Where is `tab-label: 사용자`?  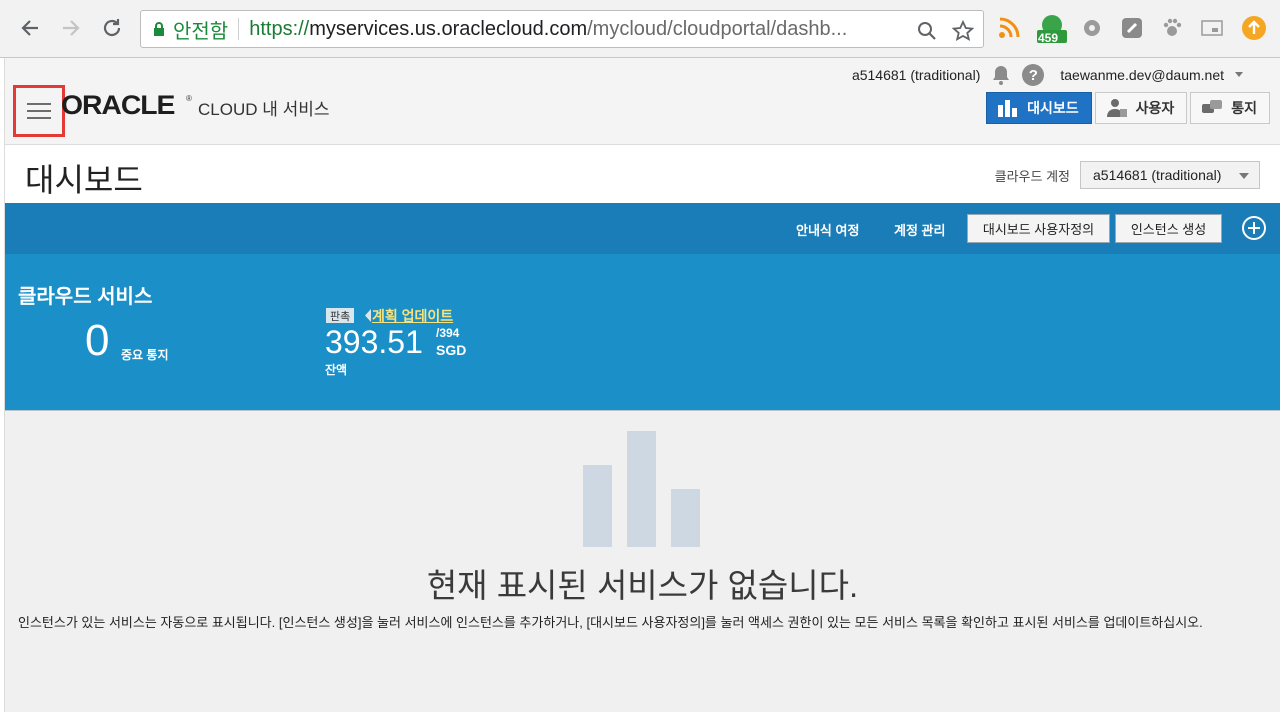 tab-label: 사용자 is located at coordinates (1155, 108).